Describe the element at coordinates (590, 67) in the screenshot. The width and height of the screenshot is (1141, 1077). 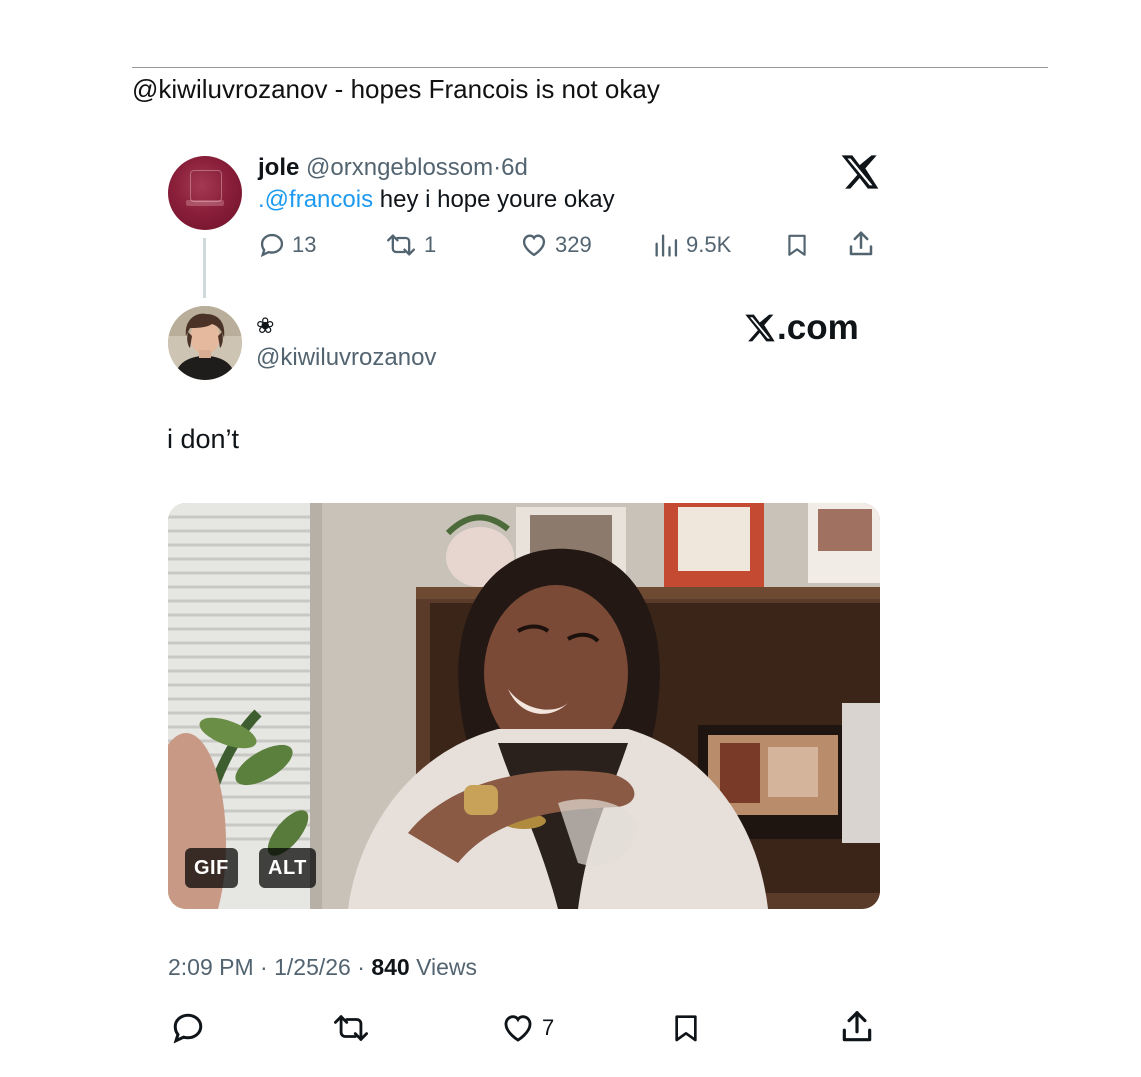
I see `top-divider` at that location.